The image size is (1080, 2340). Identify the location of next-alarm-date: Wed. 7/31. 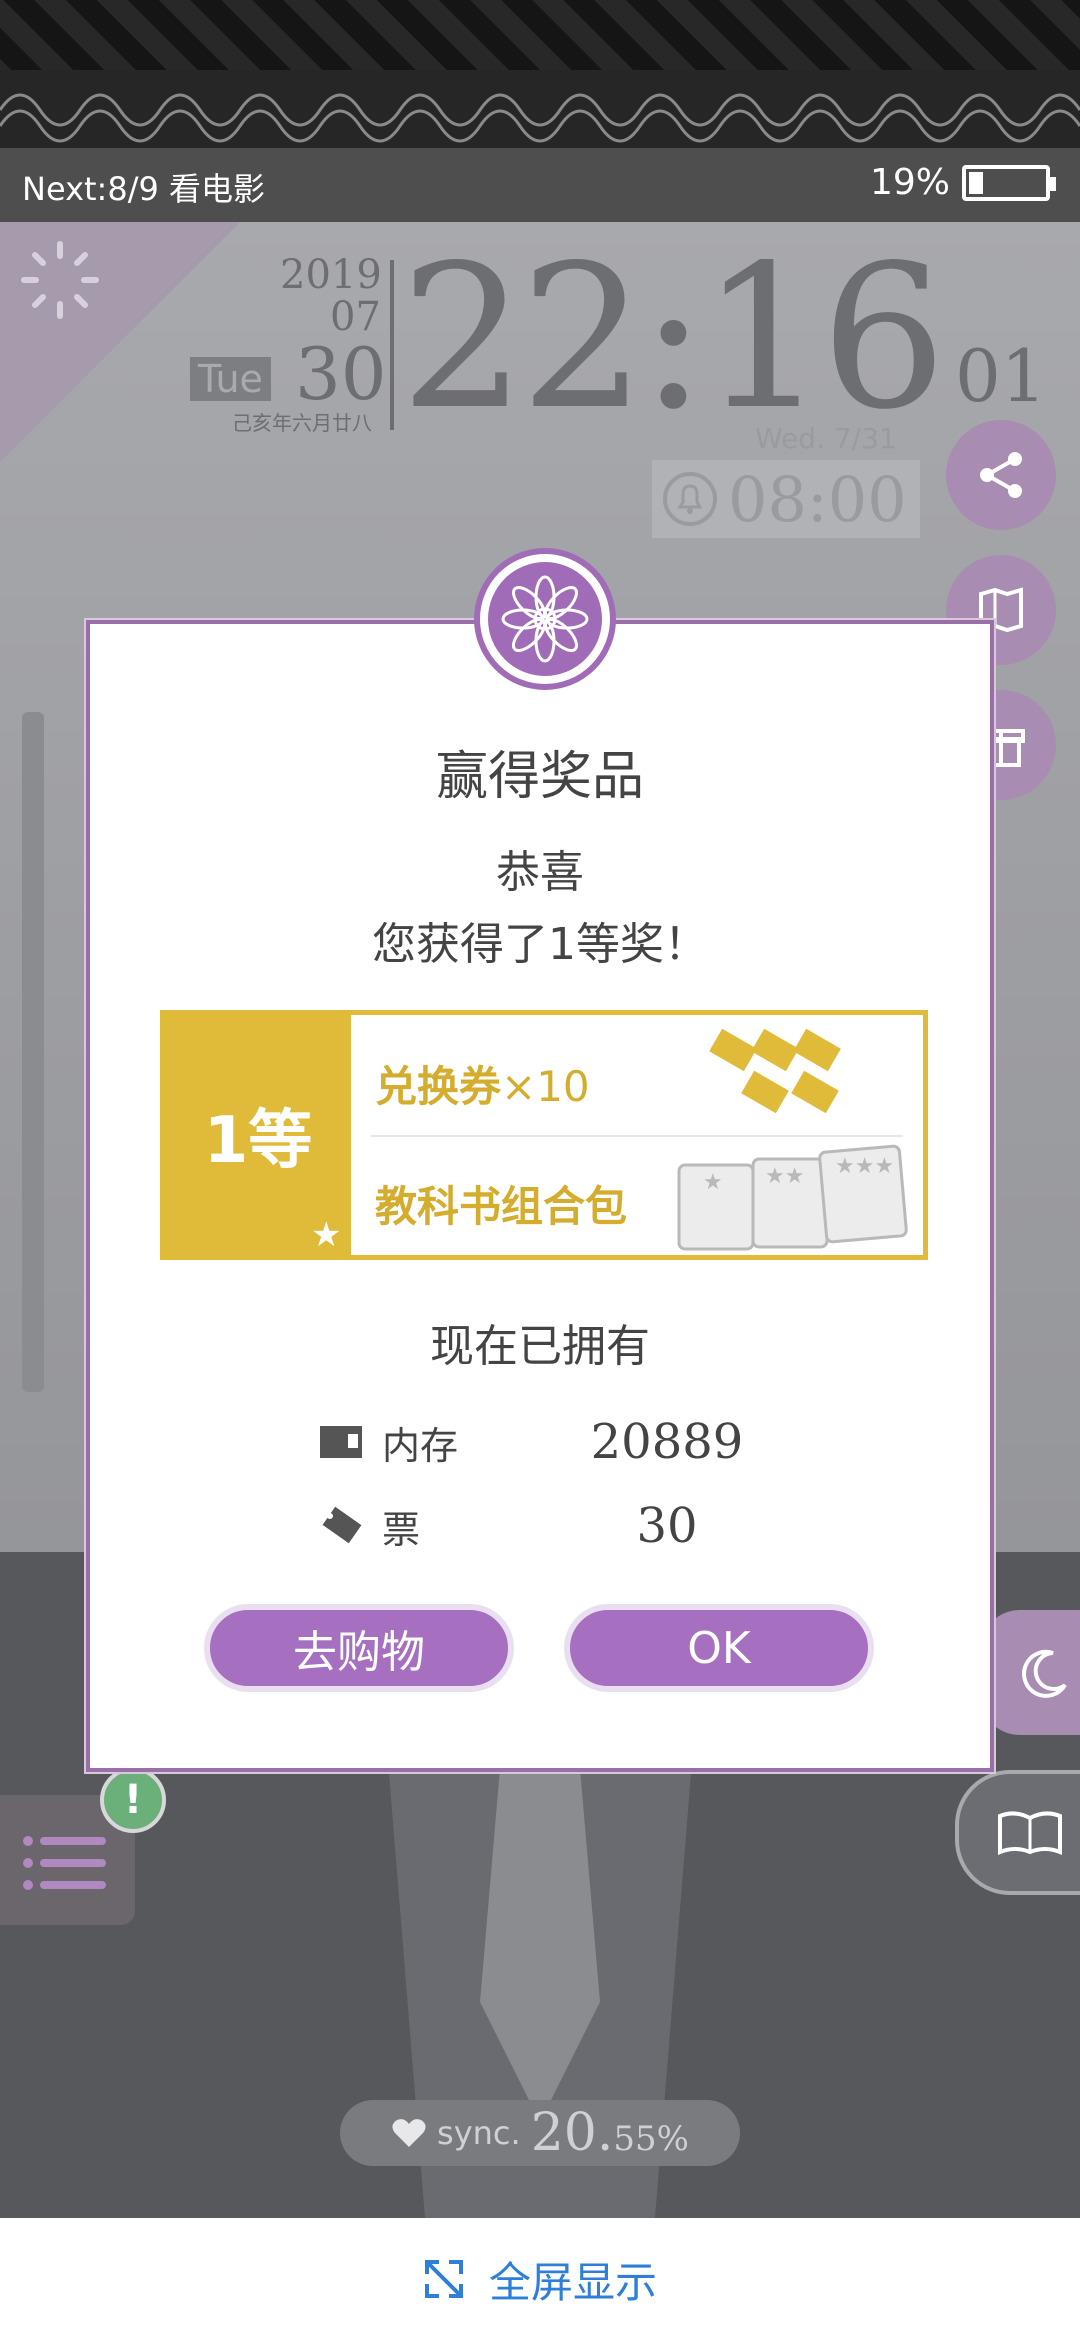
(826, 438).